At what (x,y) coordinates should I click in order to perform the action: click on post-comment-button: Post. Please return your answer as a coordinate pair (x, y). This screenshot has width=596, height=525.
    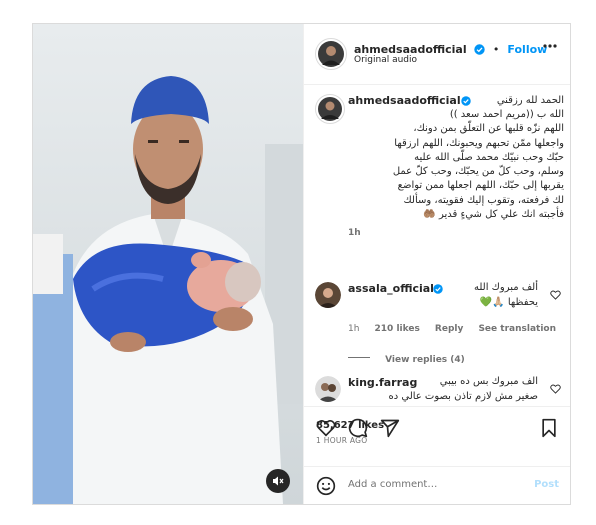
    Looking at the image, I should click on (546, 484).